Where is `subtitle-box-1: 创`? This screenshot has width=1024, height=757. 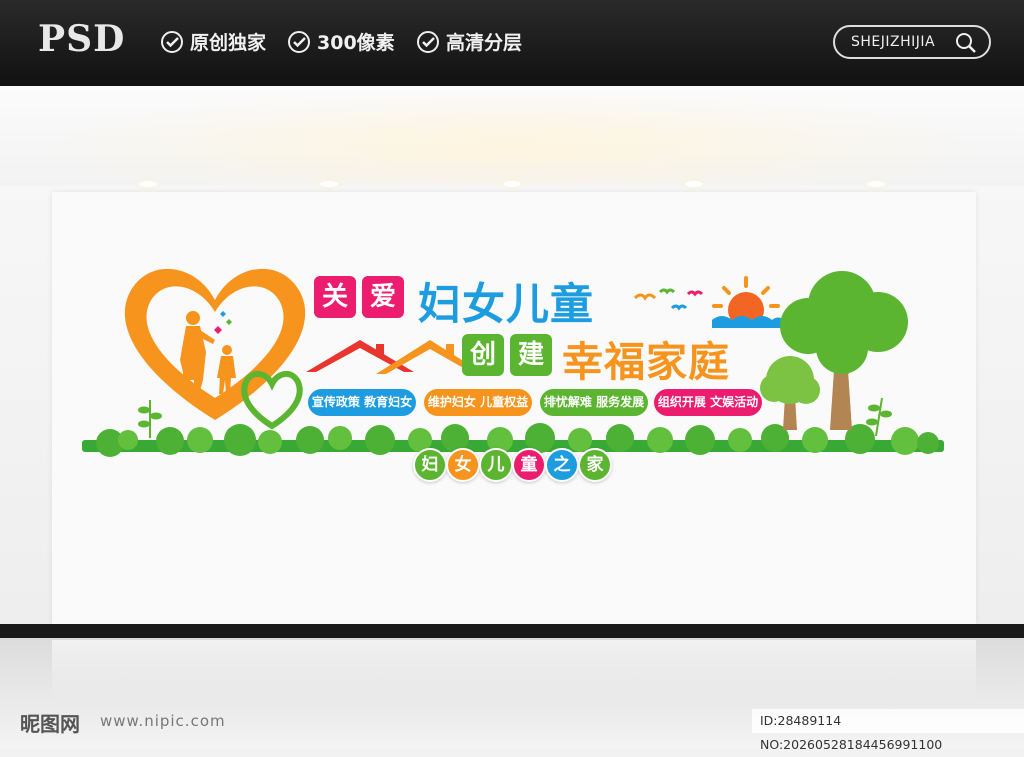 subtitle-box-1: 创 is located at coordinates (483, 355).